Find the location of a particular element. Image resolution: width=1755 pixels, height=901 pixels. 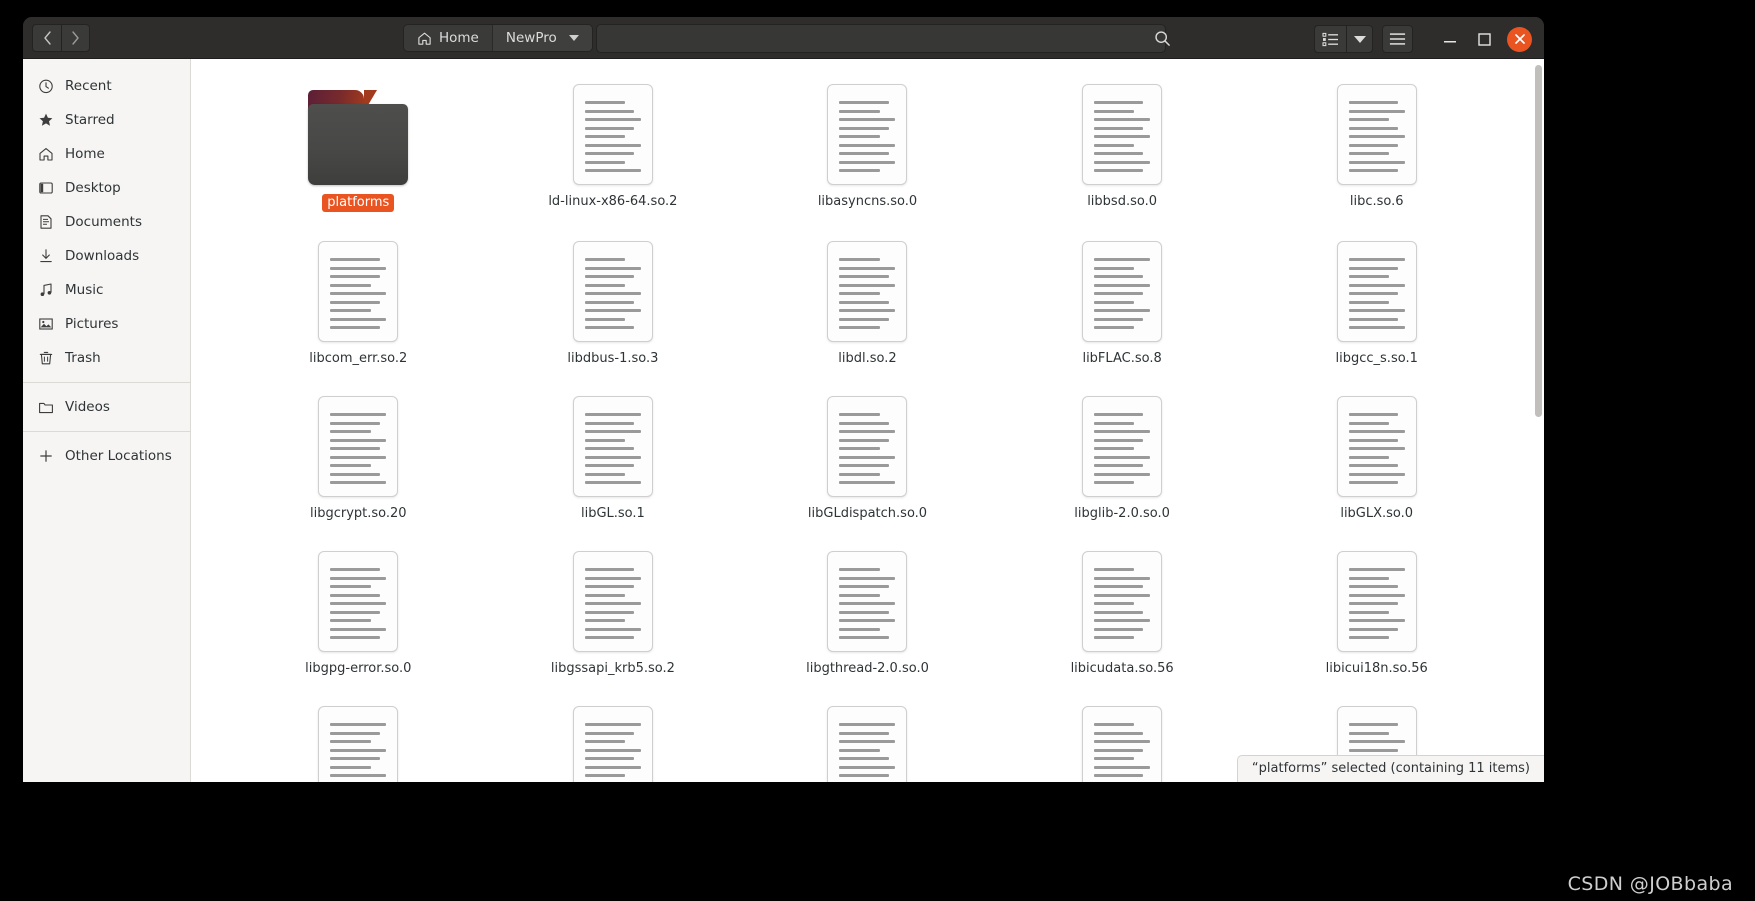

item-label: libasyncns.so.0 is located at coordinates (867, 201).